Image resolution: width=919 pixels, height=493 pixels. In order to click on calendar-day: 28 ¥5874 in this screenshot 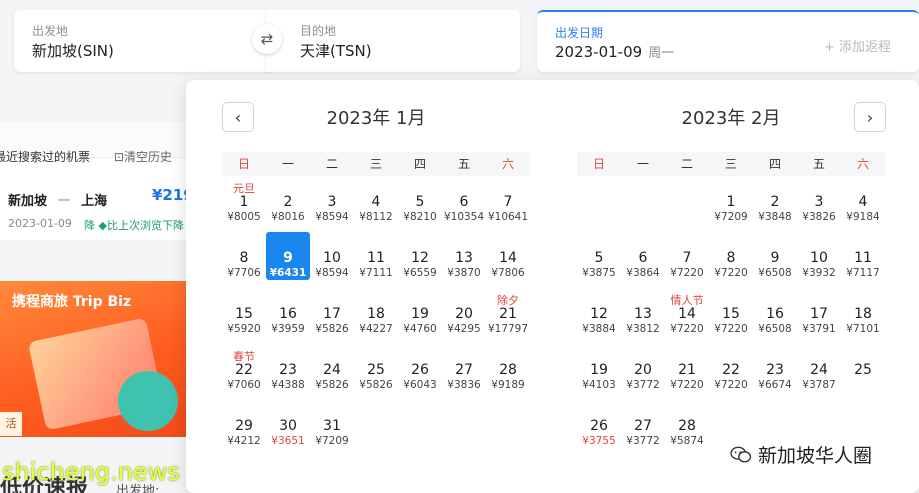, I will do `click(687, 424)`.